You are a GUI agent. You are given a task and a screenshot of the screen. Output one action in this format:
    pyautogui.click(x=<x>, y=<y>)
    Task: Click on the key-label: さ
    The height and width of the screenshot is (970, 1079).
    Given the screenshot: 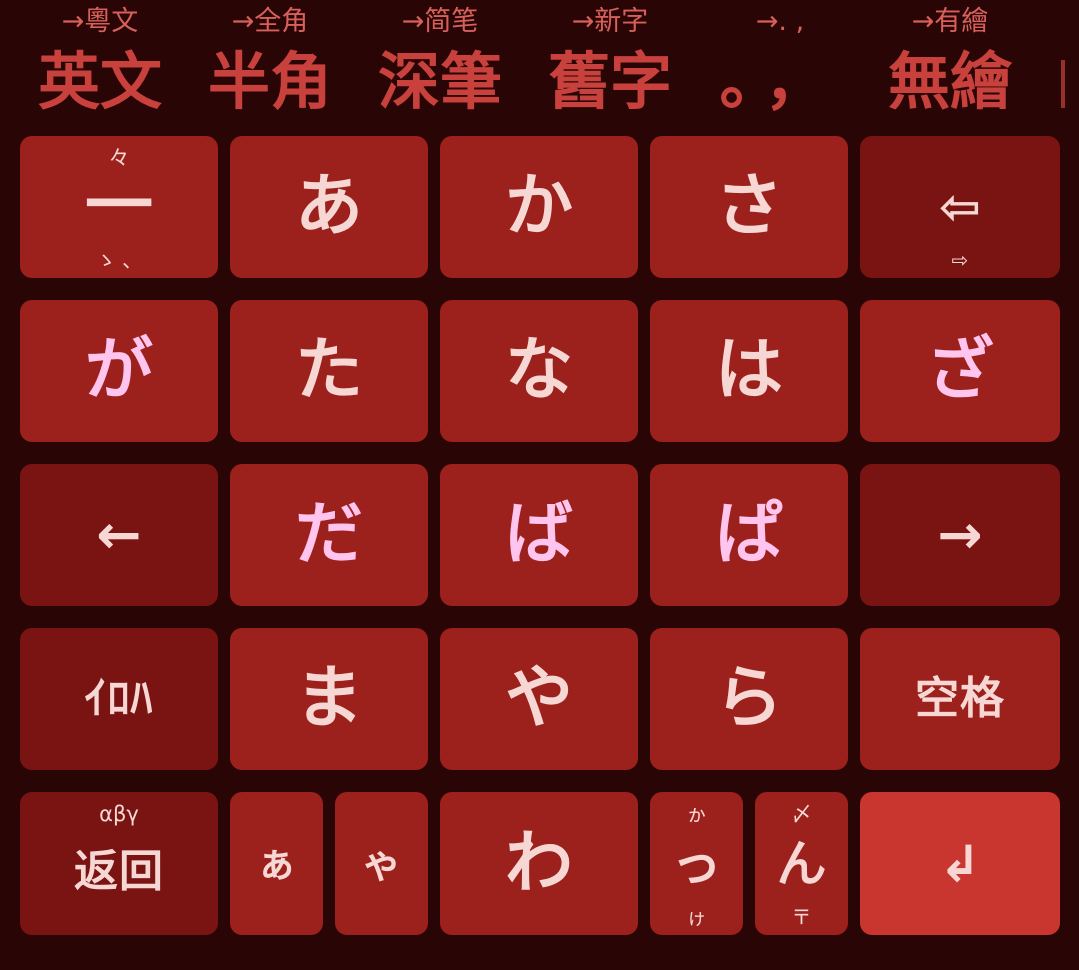 What is the action you would take?
    pyautogui.click(x=748, y=206)
    